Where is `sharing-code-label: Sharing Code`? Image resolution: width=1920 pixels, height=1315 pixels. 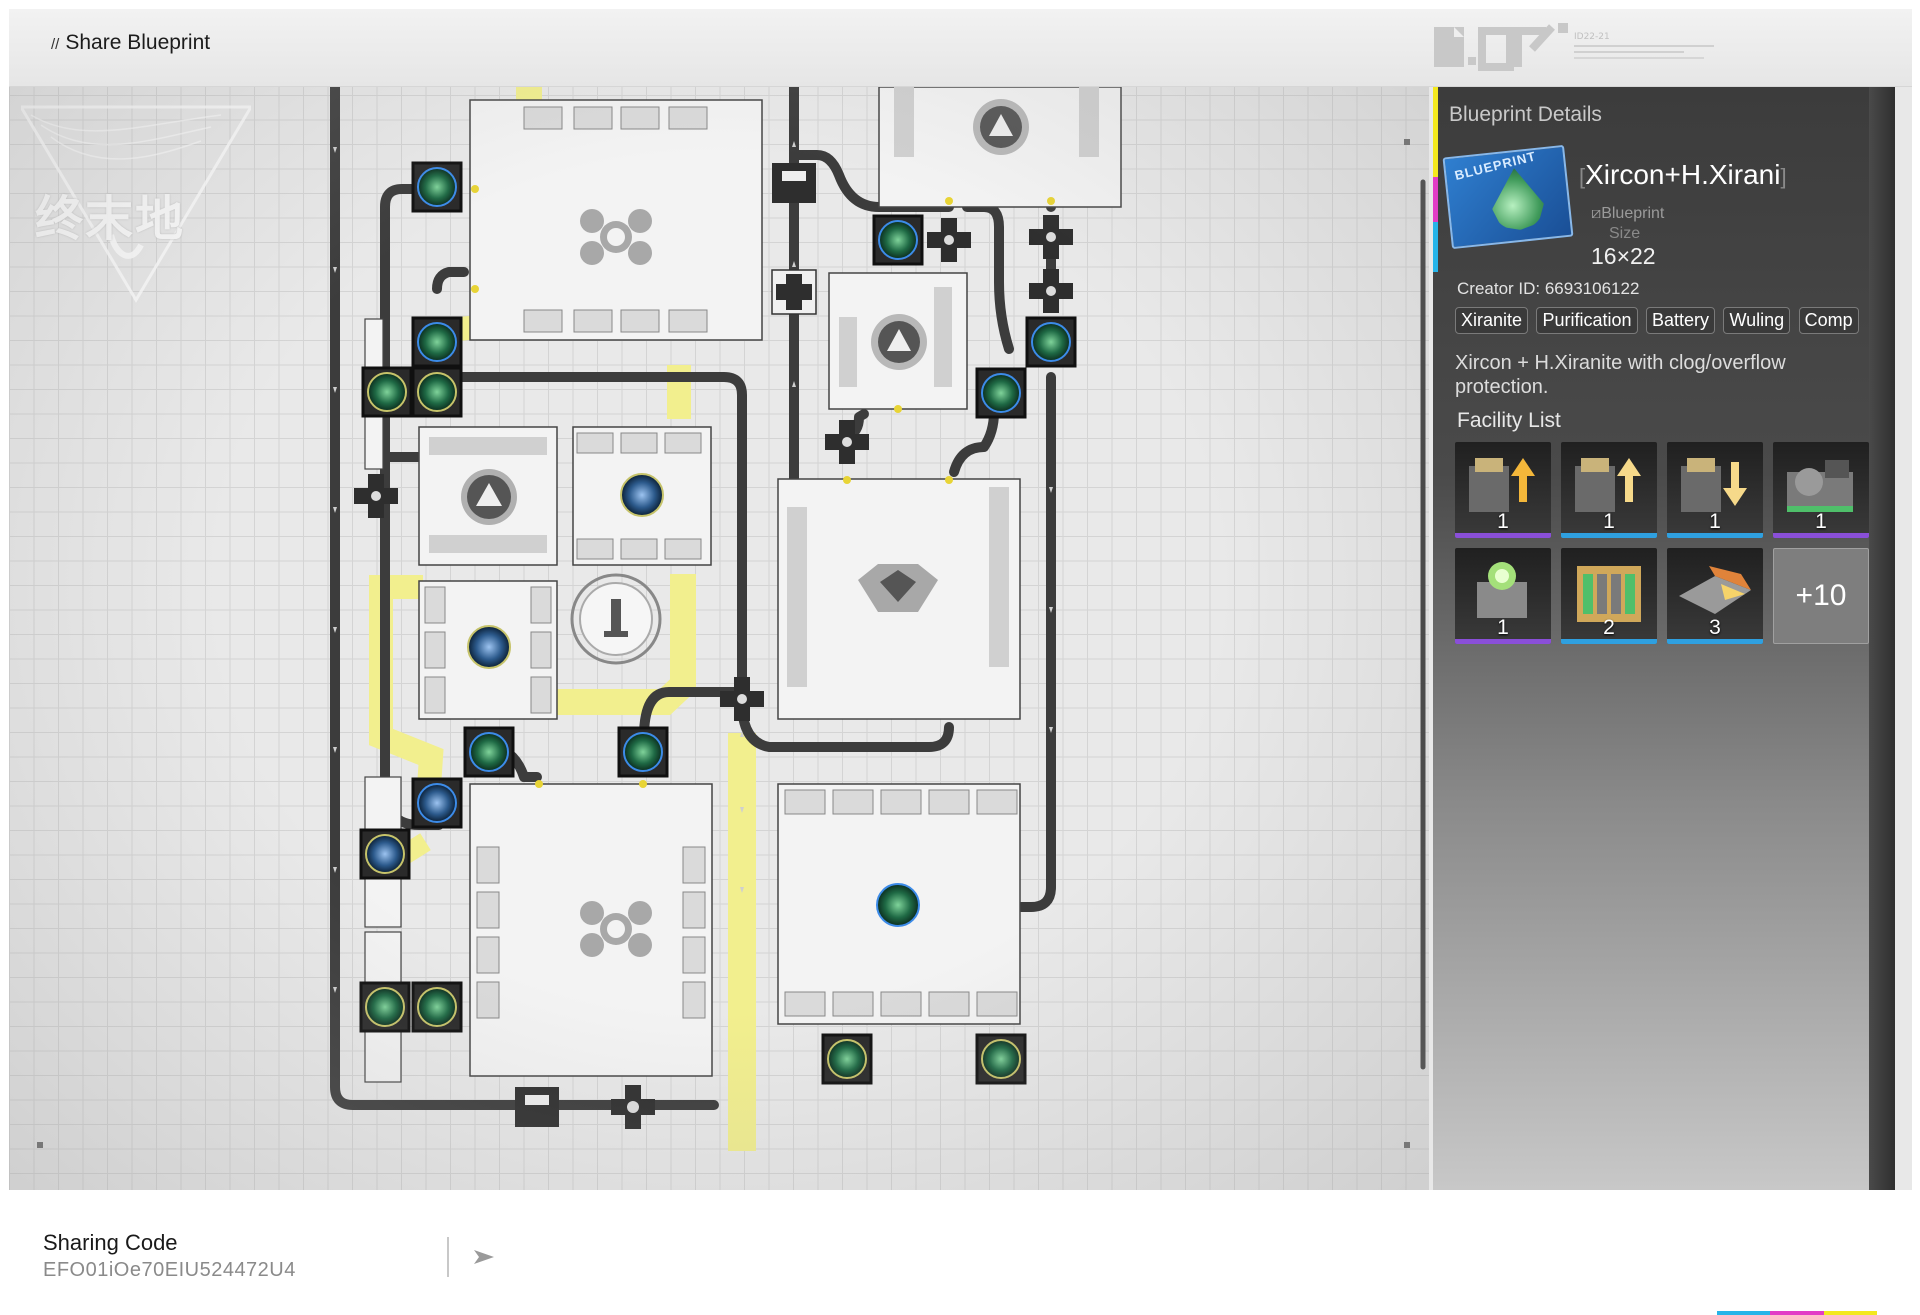 sharing-code-label: Sharing Code is located at coordinates (110, 1242).